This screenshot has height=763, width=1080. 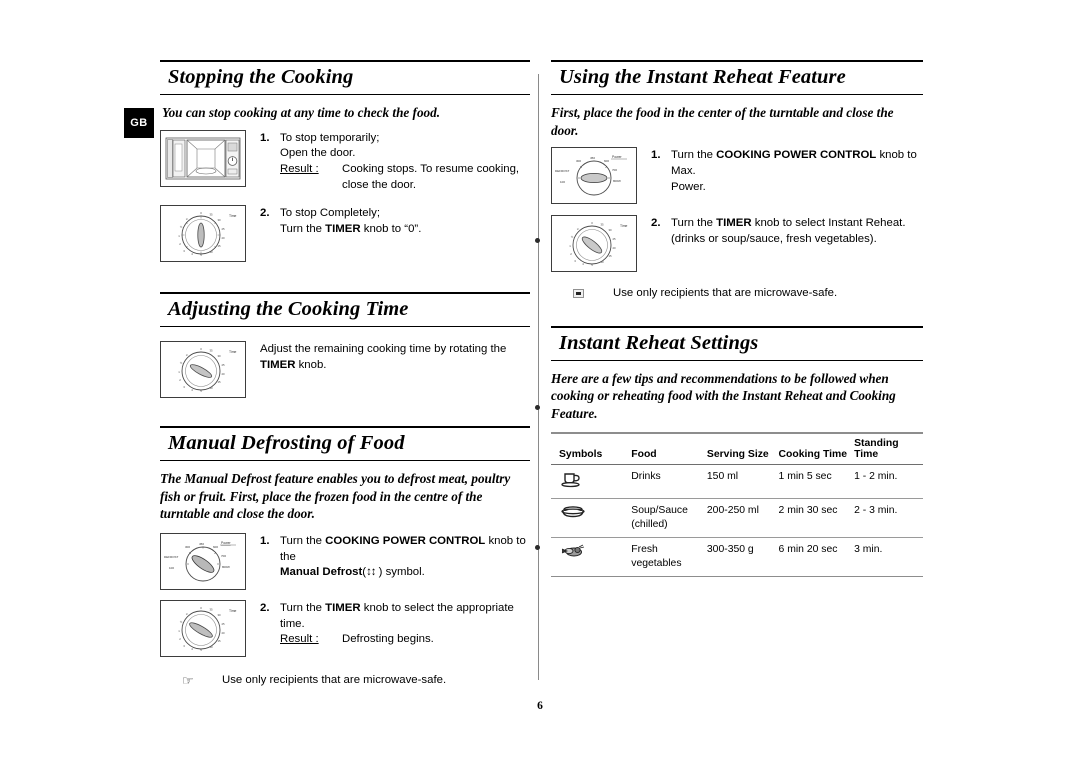 I want to click on svg-text: 450, so click(x=201, y=544).